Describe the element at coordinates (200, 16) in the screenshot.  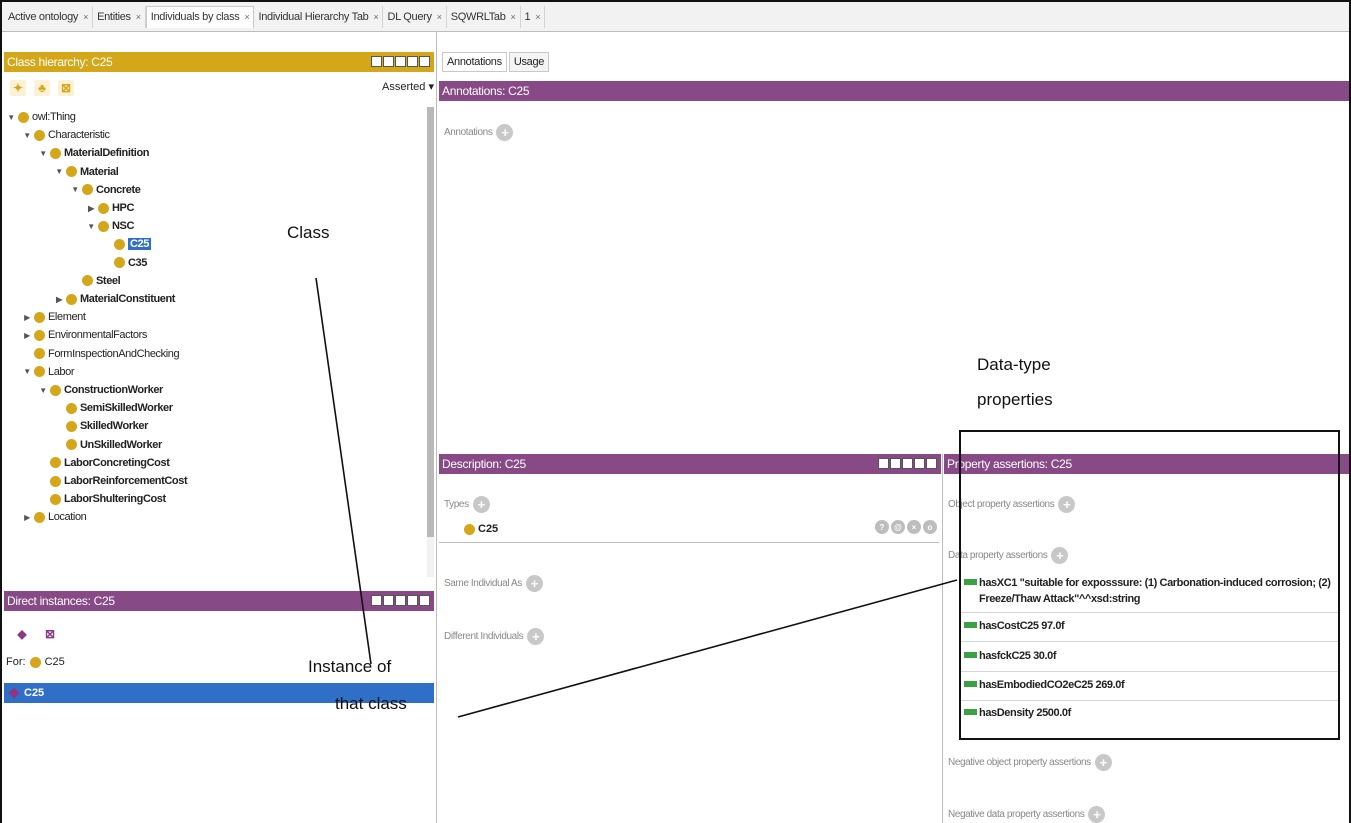
I see `tab-2: Individuals by class ×` at that location.